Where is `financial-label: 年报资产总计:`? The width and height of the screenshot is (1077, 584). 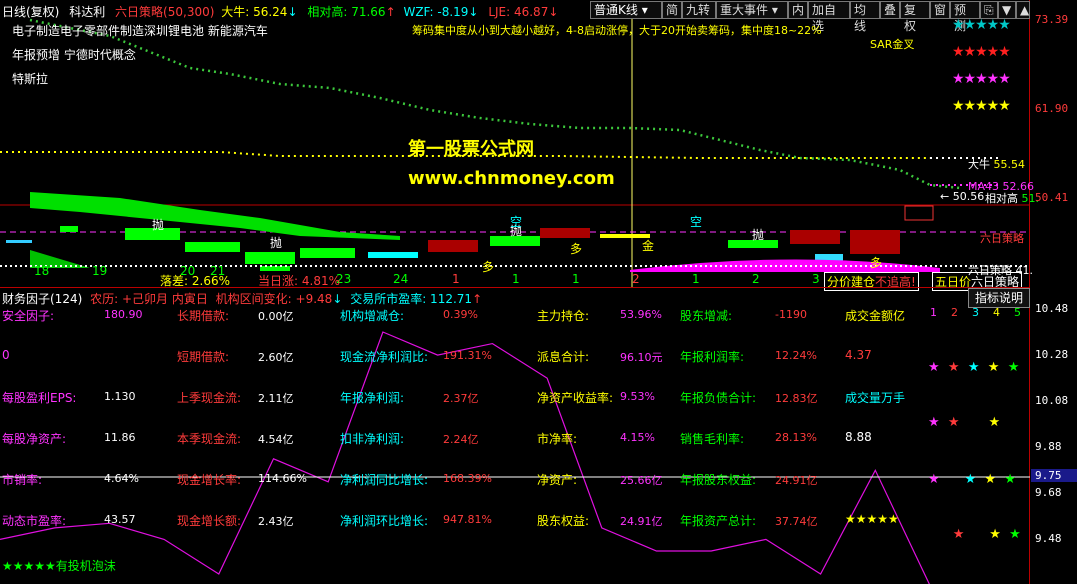 financial-label: 年报资产总计: is located at coordinates (718, 521).